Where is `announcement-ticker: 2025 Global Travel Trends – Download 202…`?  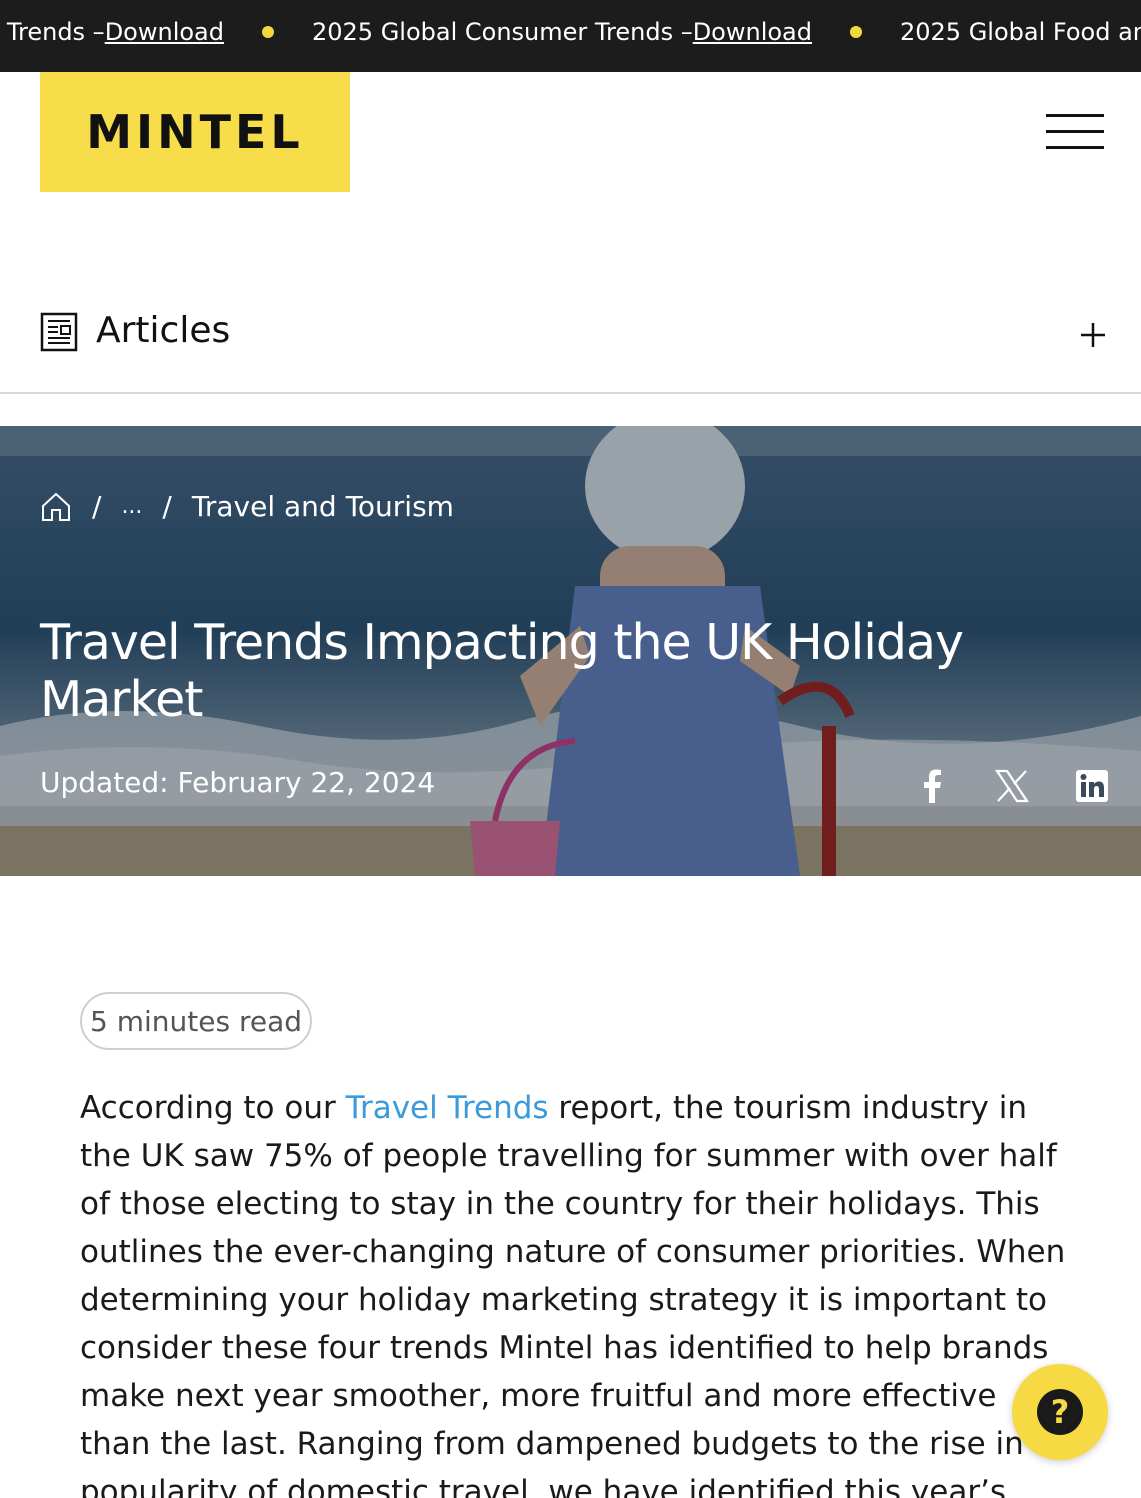
announcement-ticker: 2025 Global Travel Trends – Download 202… is located at coordinates (570, 36).